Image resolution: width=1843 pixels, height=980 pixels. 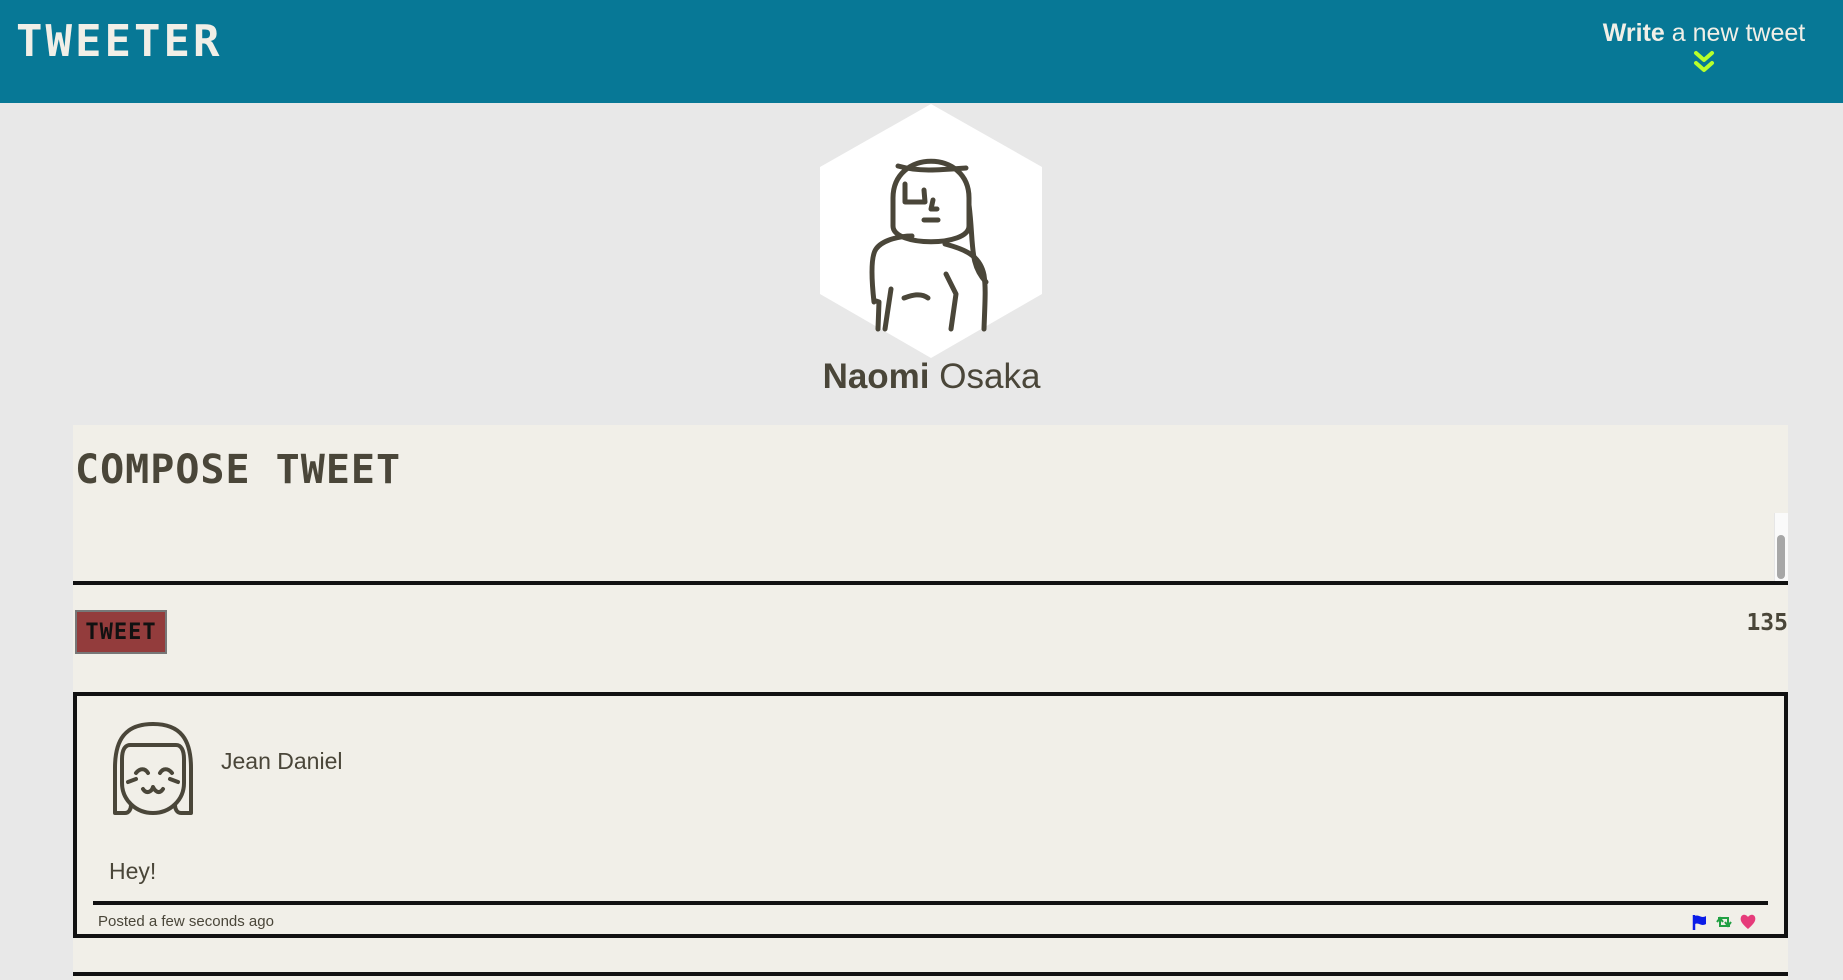 What do you see at coordinates (1633, 33) in the screenshot?
I see `write-bold-text: Write` at bounding box center [1633, 33].